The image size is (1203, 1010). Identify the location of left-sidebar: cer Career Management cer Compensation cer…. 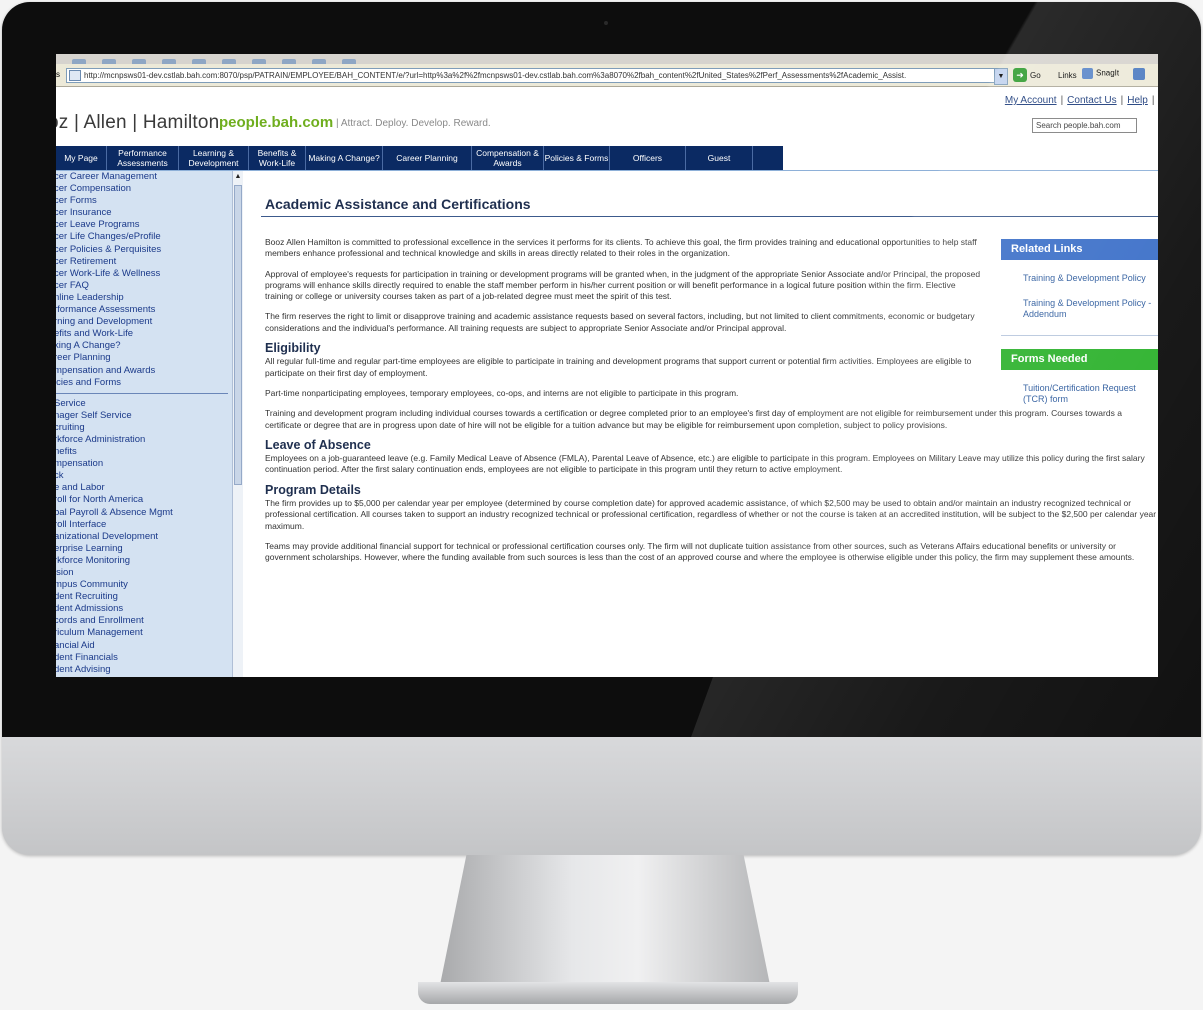
(149, 424).